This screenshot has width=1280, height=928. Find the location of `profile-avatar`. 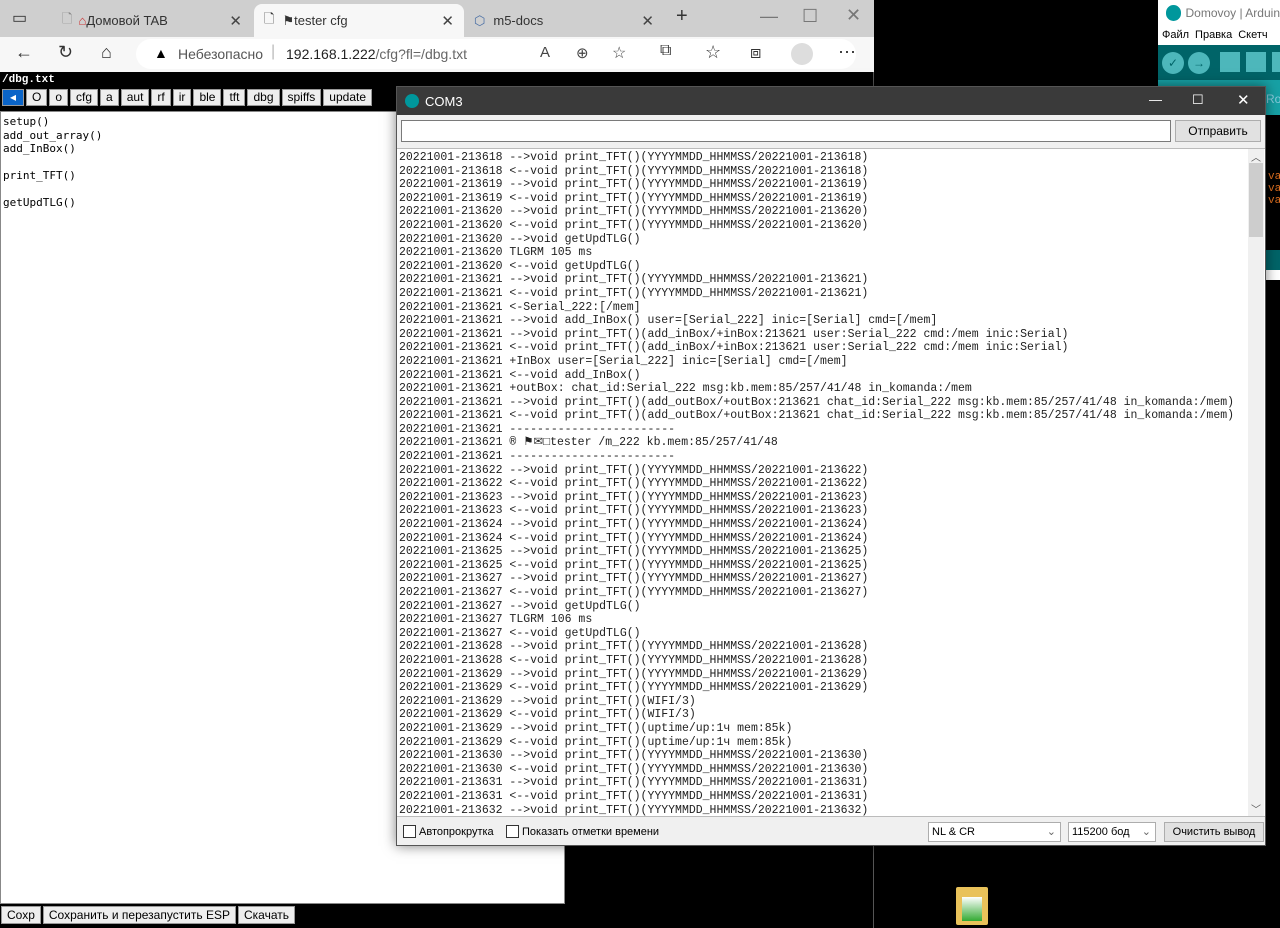

profile-avatar is located at coordinates (802, 54).